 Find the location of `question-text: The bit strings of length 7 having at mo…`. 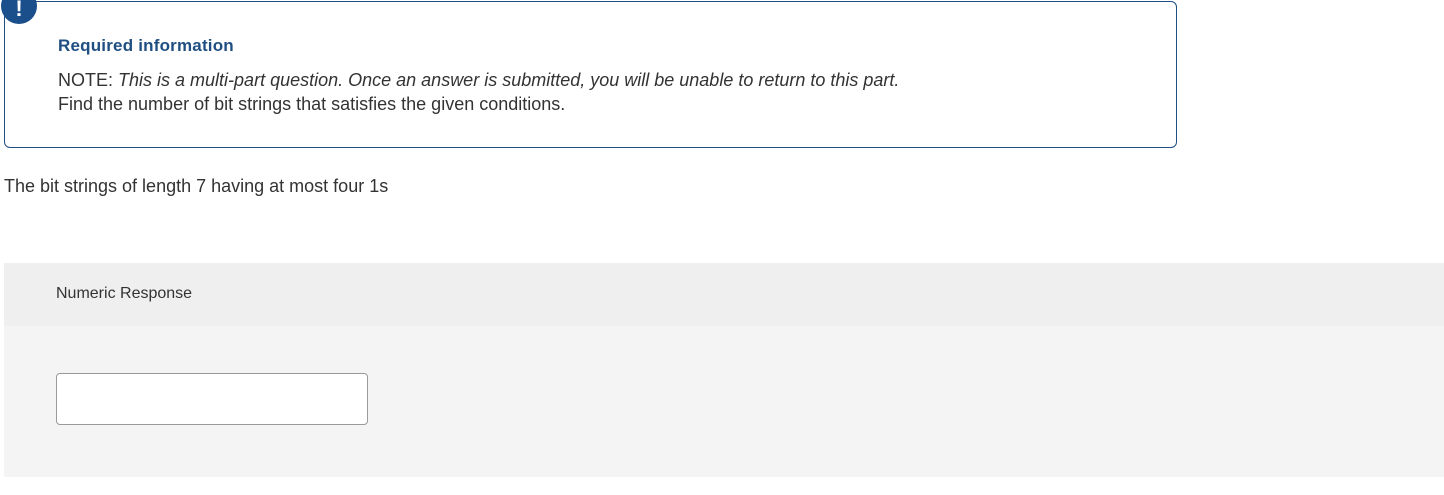

question-text: The bit strings of length 7 having at mo… is located at coordinates (196, 186).